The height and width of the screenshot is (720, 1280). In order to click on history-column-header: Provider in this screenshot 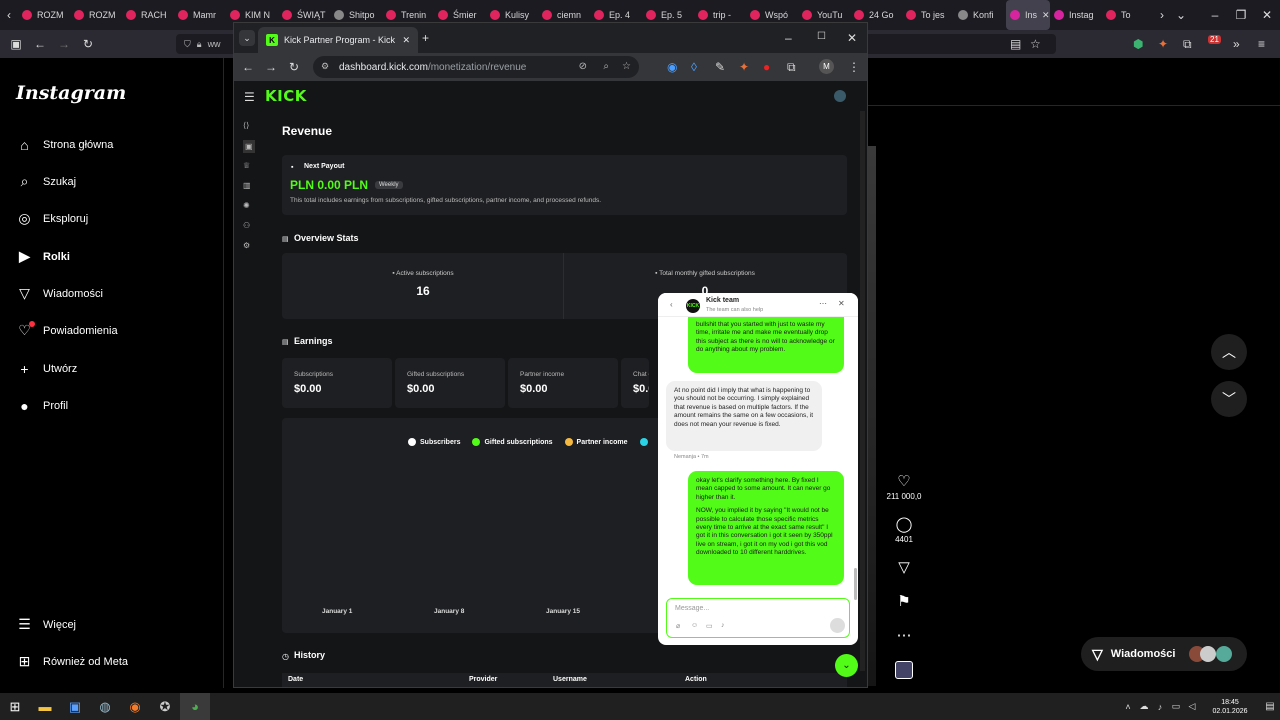, I will do `click(483, 679)`.